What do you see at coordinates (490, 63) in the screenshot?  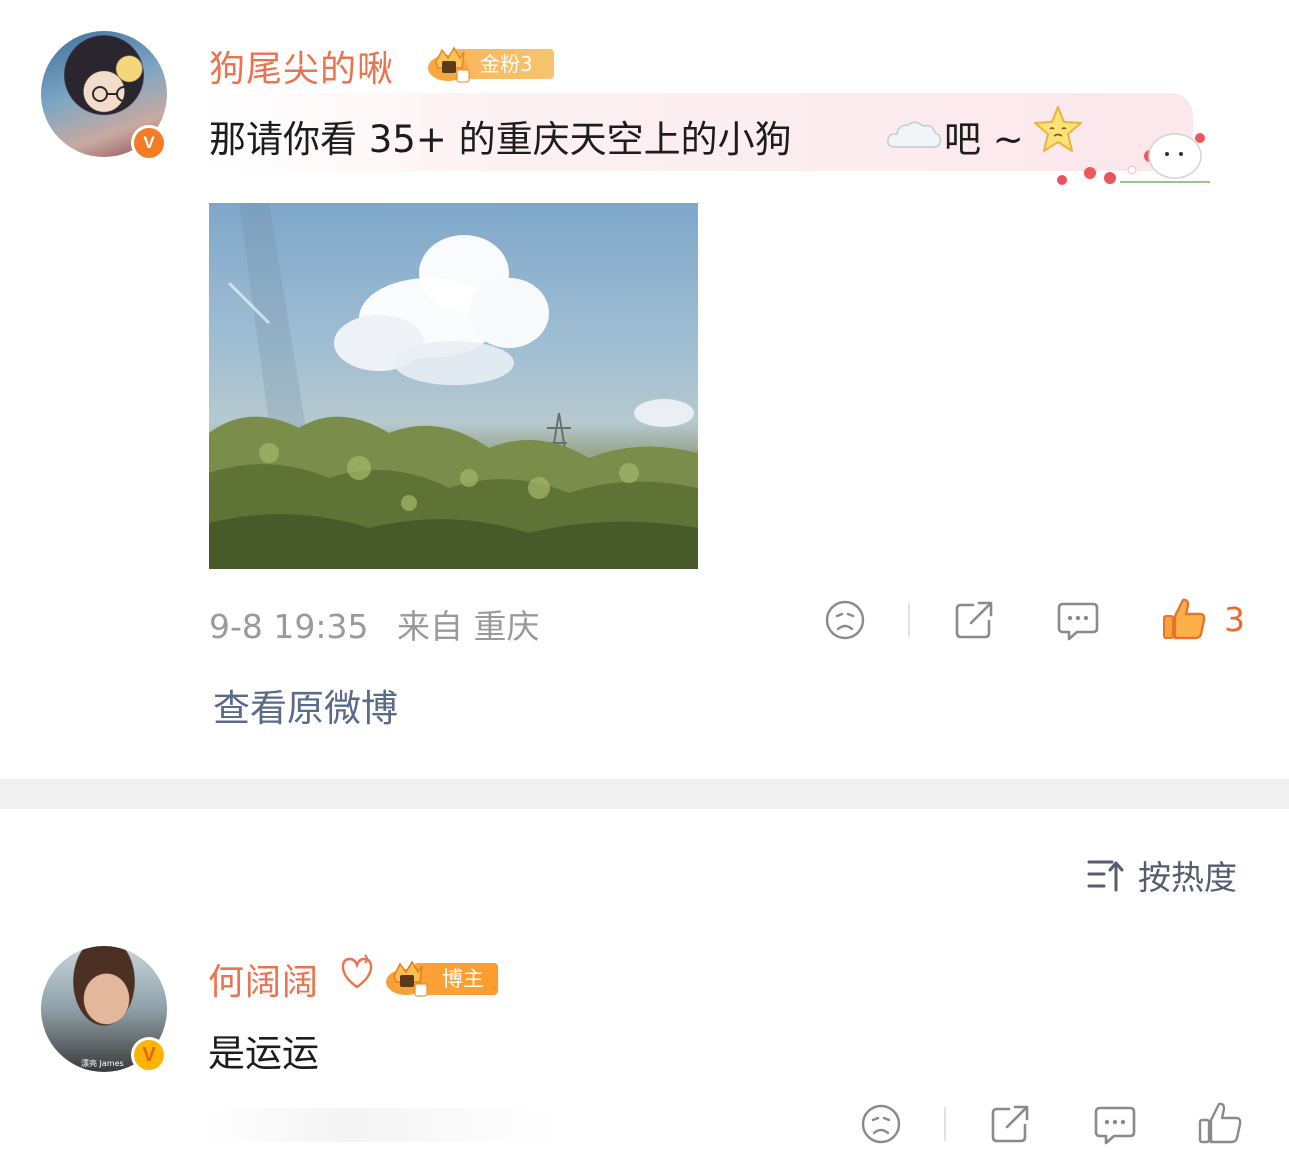 I see `fan-badge: 金粉3` at bounding box center [490, 63].